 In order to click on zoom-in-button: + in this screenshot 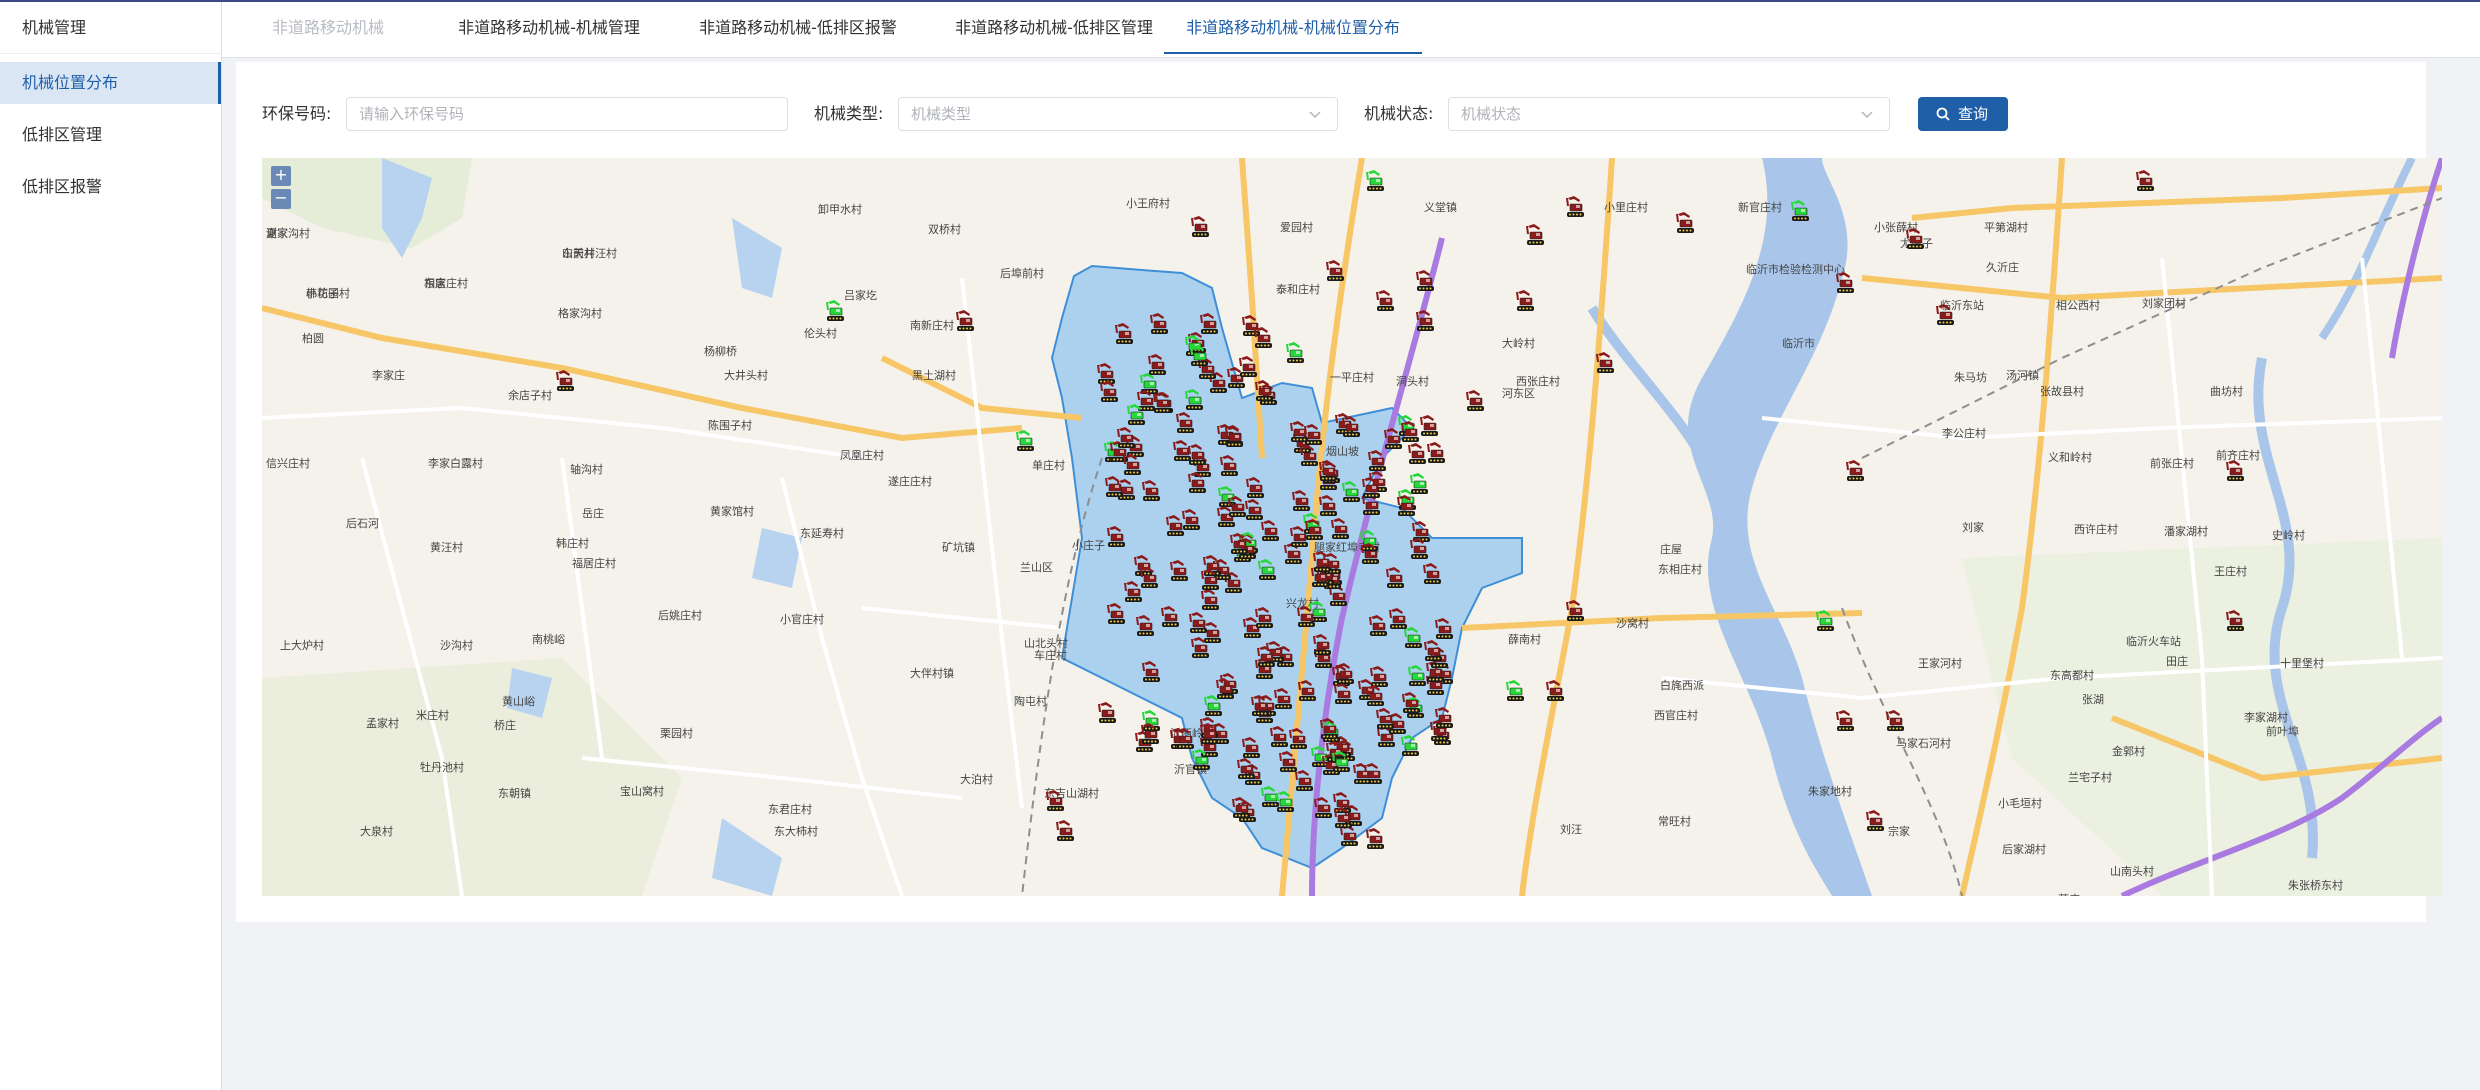, I will do `click(281, 176)`.